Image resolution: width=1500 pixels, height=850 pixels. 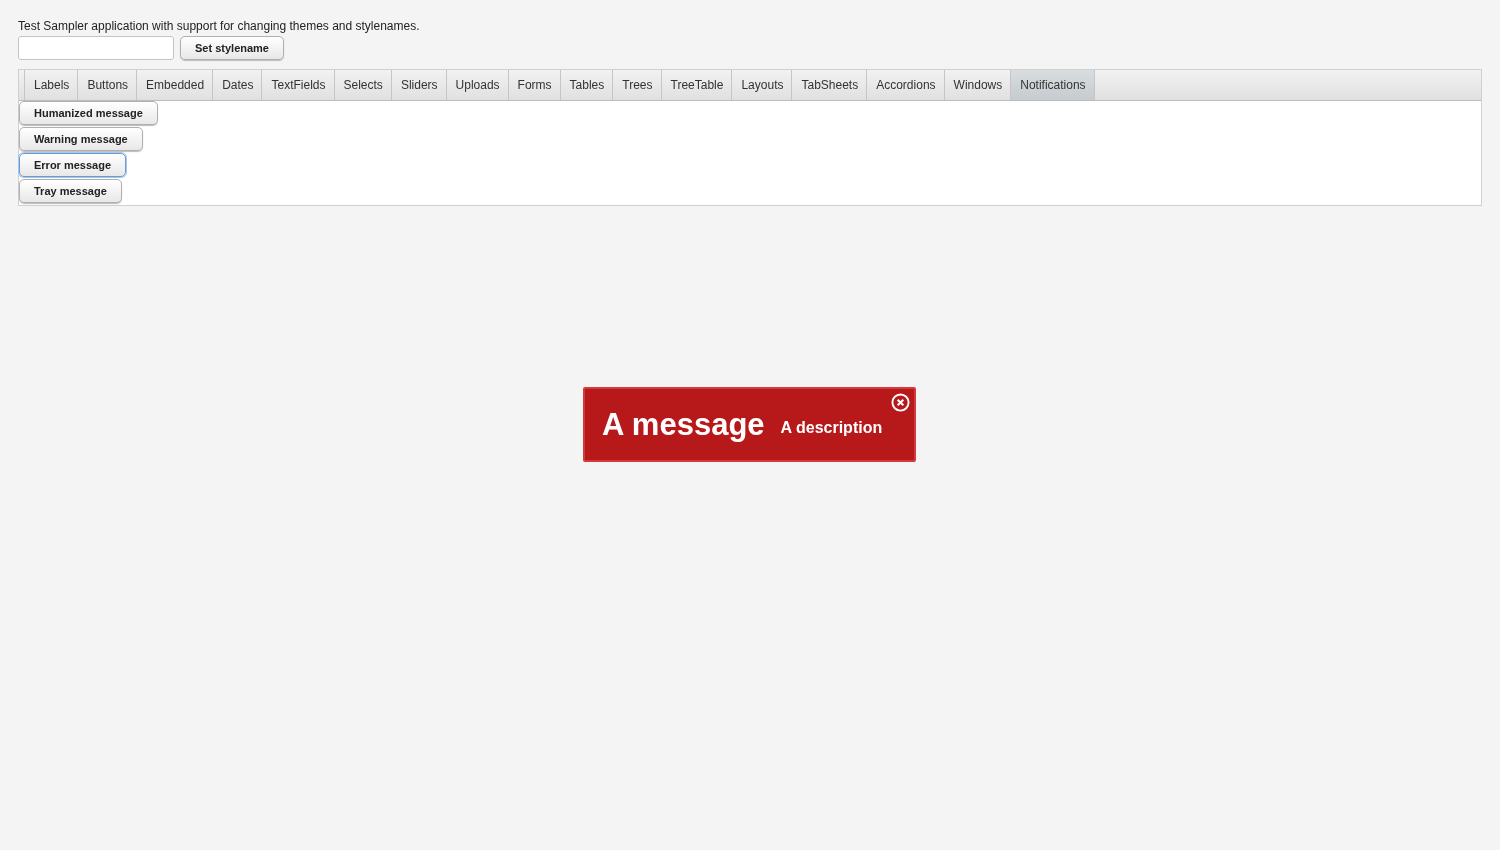 What do you see at coordinates (363, 85) in the screenshot?
I see `tab: Selects` at bounding box center [363, 85].